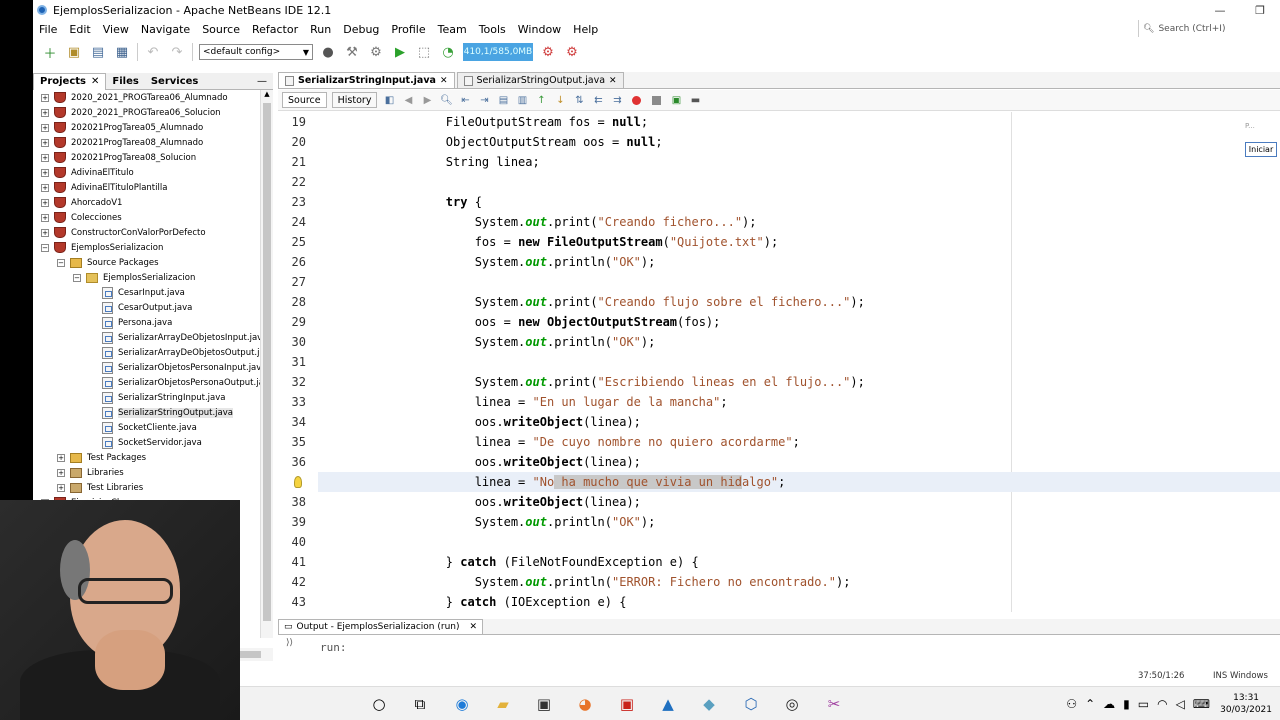 This screenshot has width=1280, height=720. I want to click on tab-files: Files, so click(125, 81).